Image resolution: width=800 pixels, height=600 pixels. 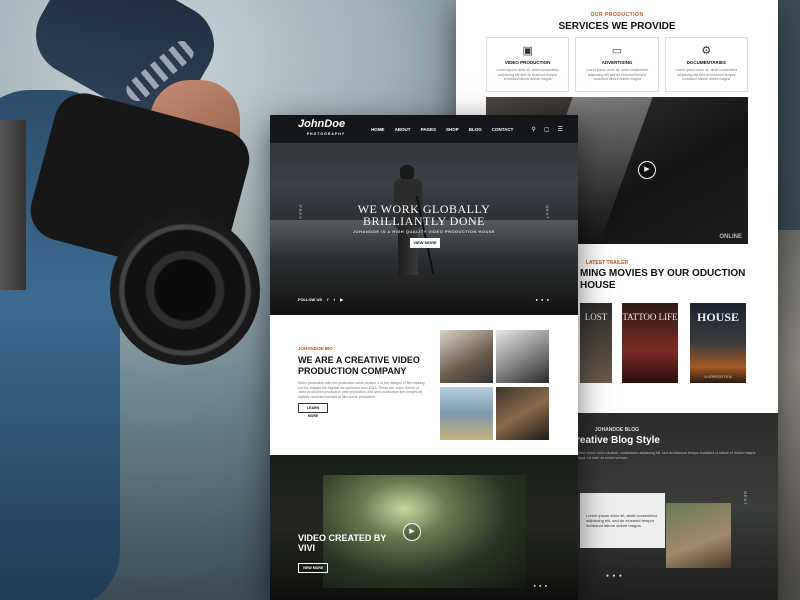 What do you see at coordinates (717, 317) in the screenshot?
I see `poster-title: HOUSE` at bounding box center [717, 317].